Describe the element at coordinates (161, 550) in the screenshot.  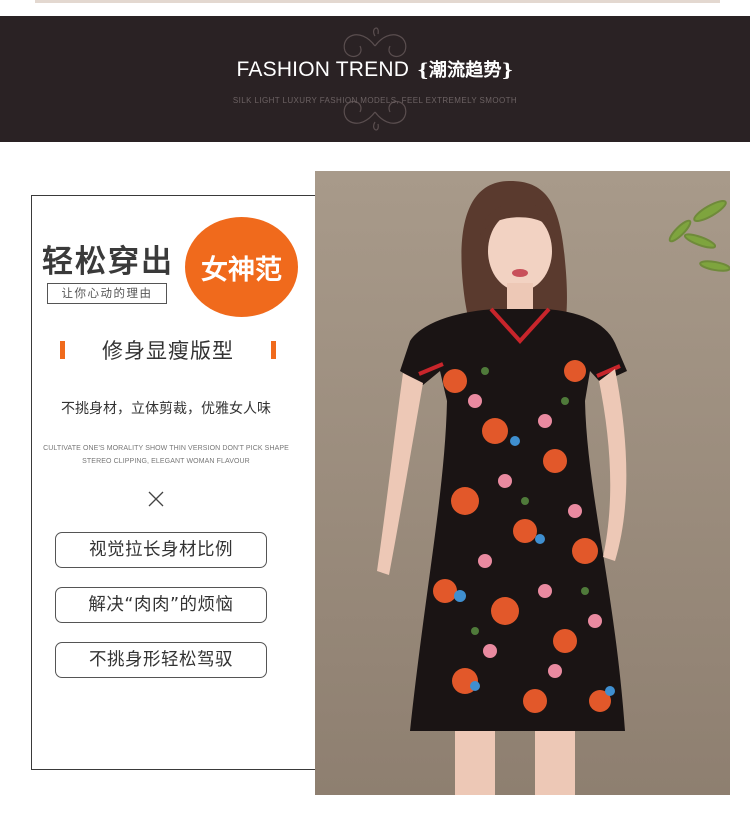
I see `benefit-pill: 视觉拉长身材比例` at that location.